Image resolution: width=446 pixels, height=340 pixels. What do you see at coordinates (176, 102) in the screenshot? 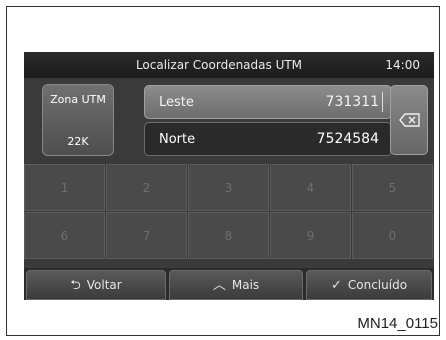
I see `east-label: Leste` at bounding box center [176, 102].